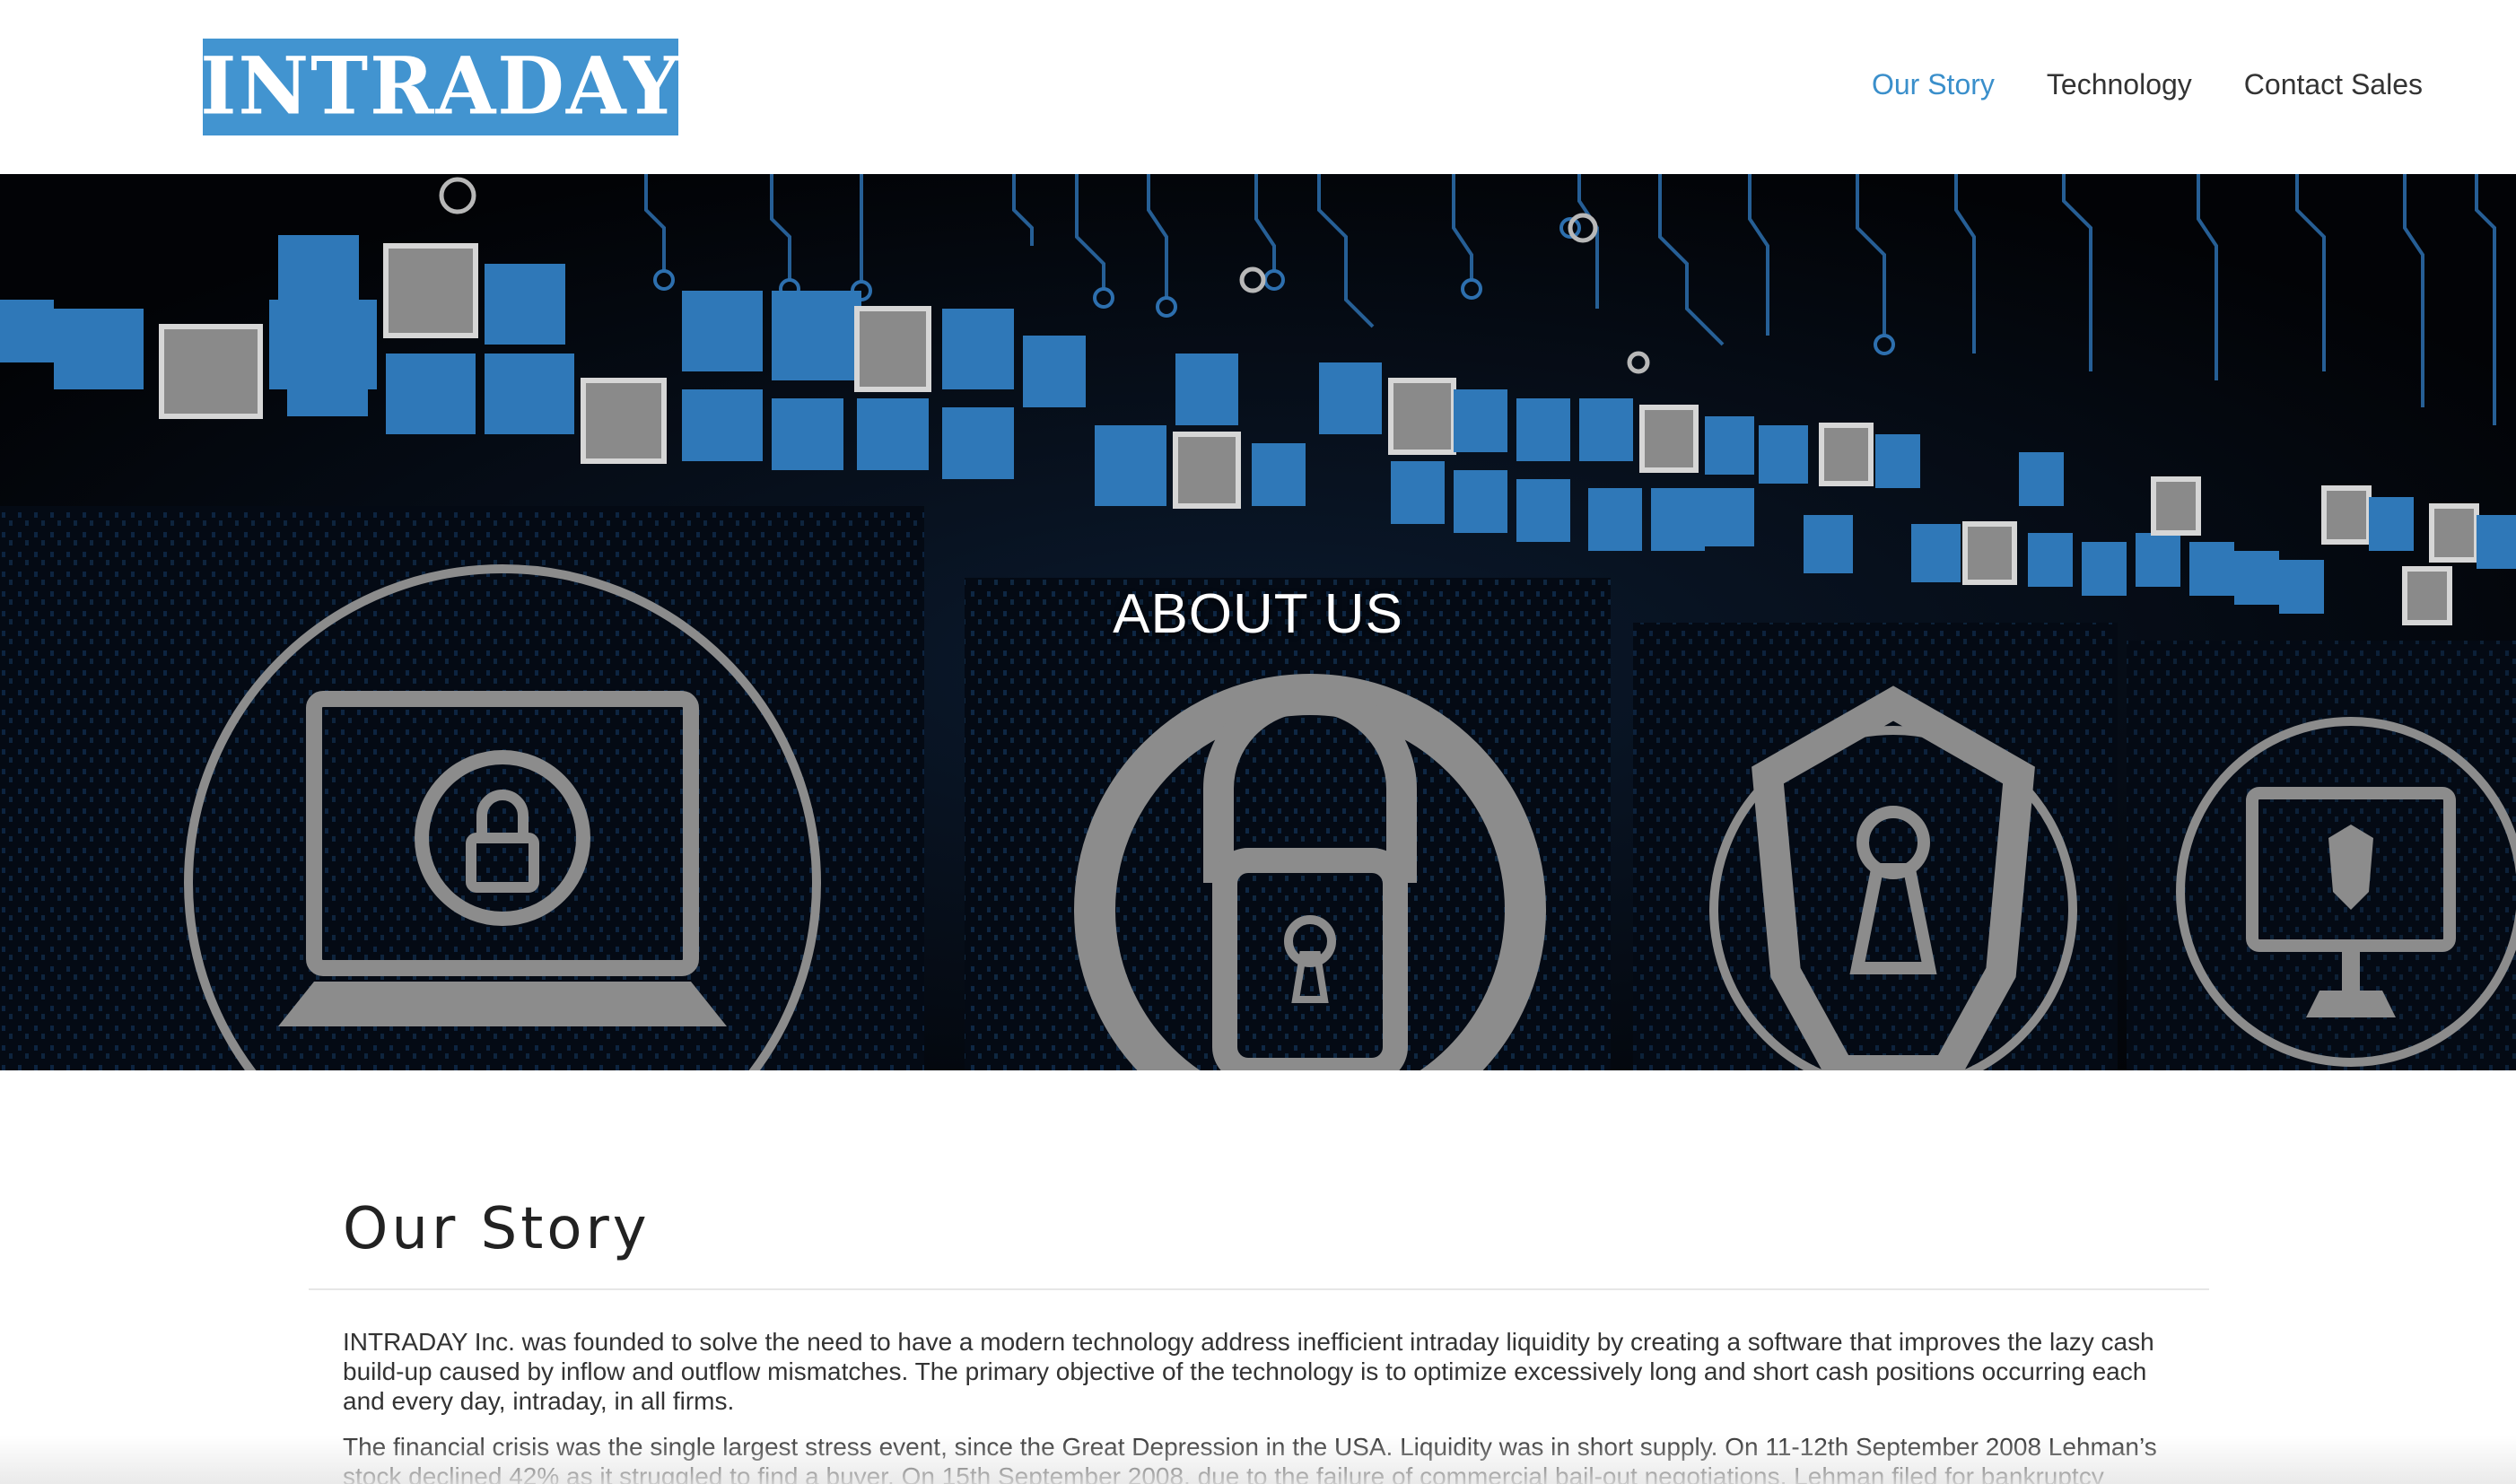  What do you see at coordinates (1310, 872) in the screenshot?
I see `padlock-icon` at bounding box center [1310, 872].